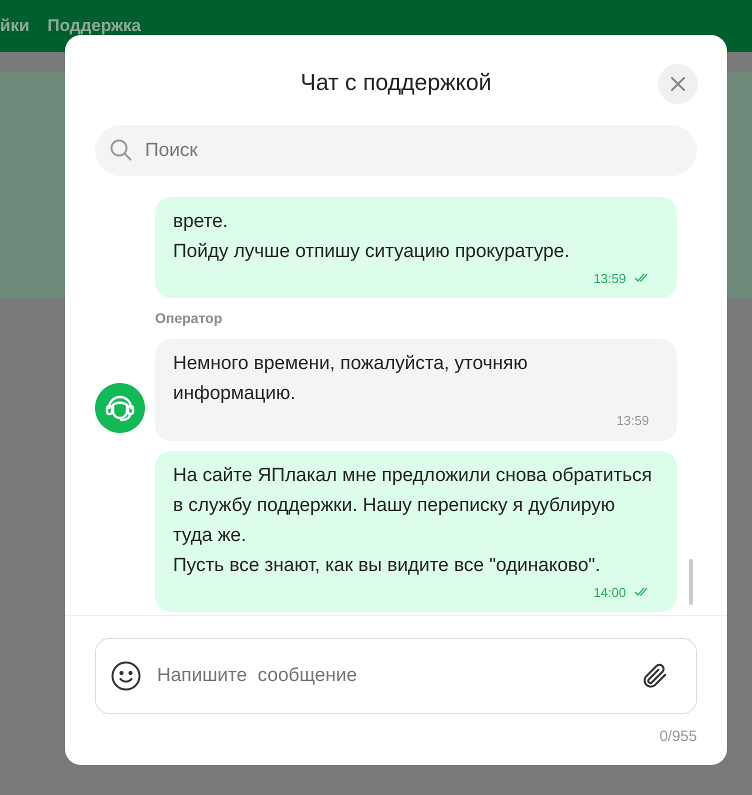 This screenshot has width=752, height=795. I want to click on nav-link: Поддержка, so click(94, 26).